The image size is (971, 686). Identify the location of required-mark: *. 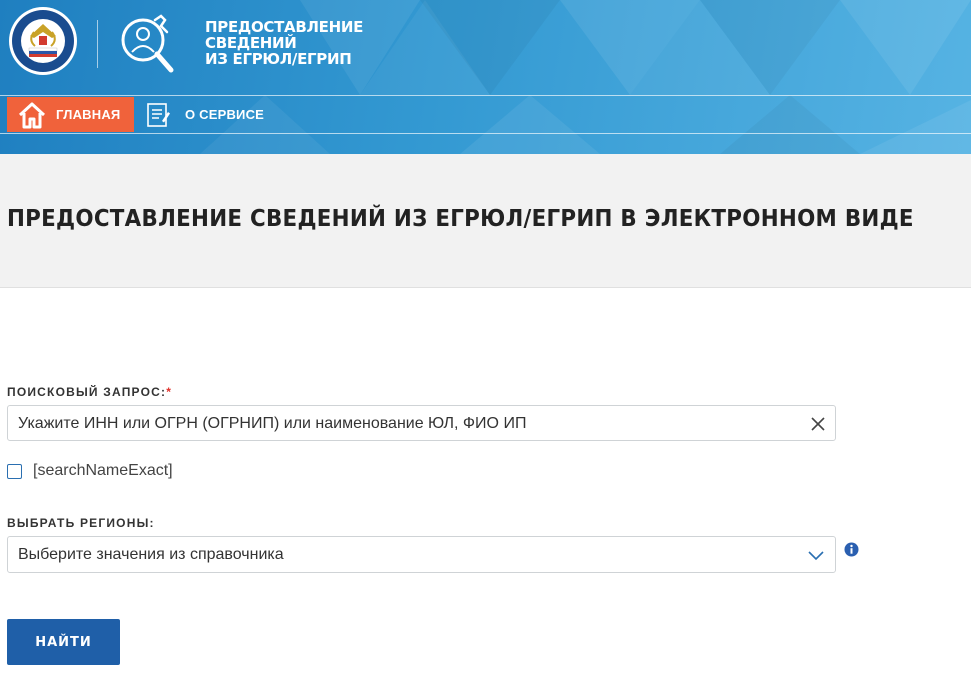
(169, 392).